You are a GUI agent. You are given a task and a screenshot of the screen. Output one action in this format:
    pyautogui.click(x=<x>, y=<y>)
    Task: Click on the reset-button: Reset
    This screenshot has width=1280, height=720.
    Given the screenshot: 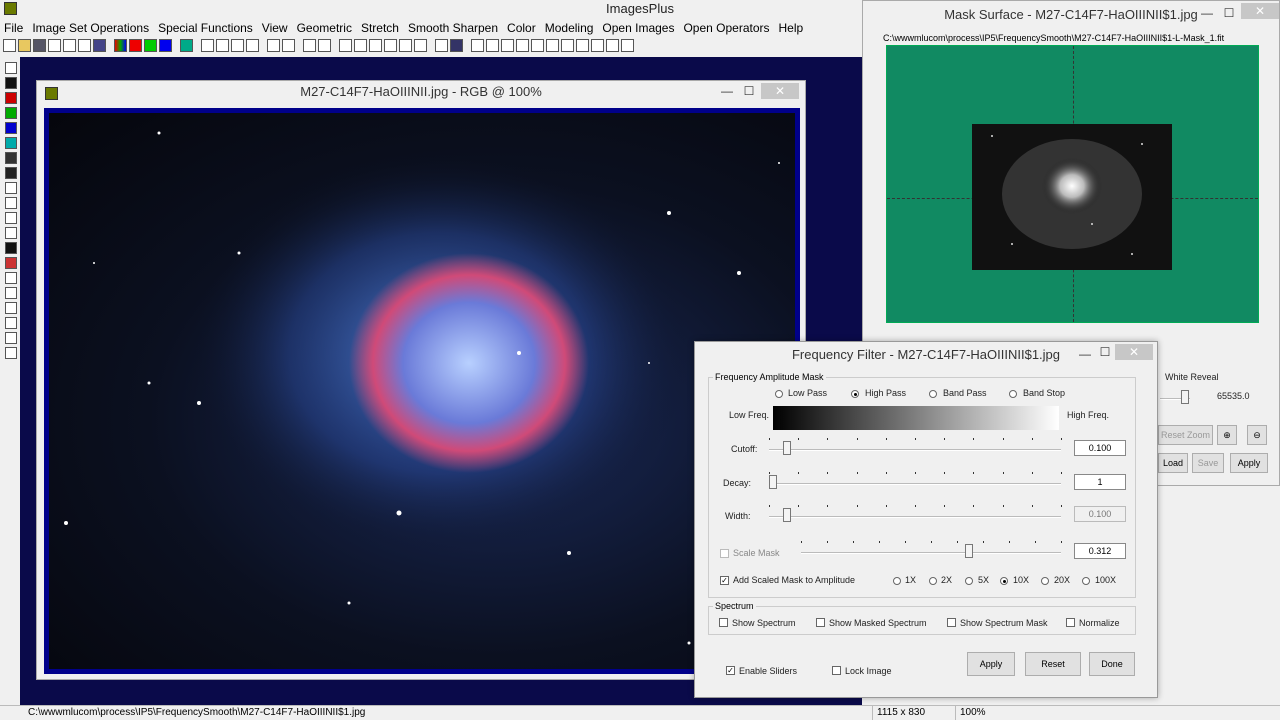 What is the action you would take?
    pyautogui.click(x=1053, y=664)
    